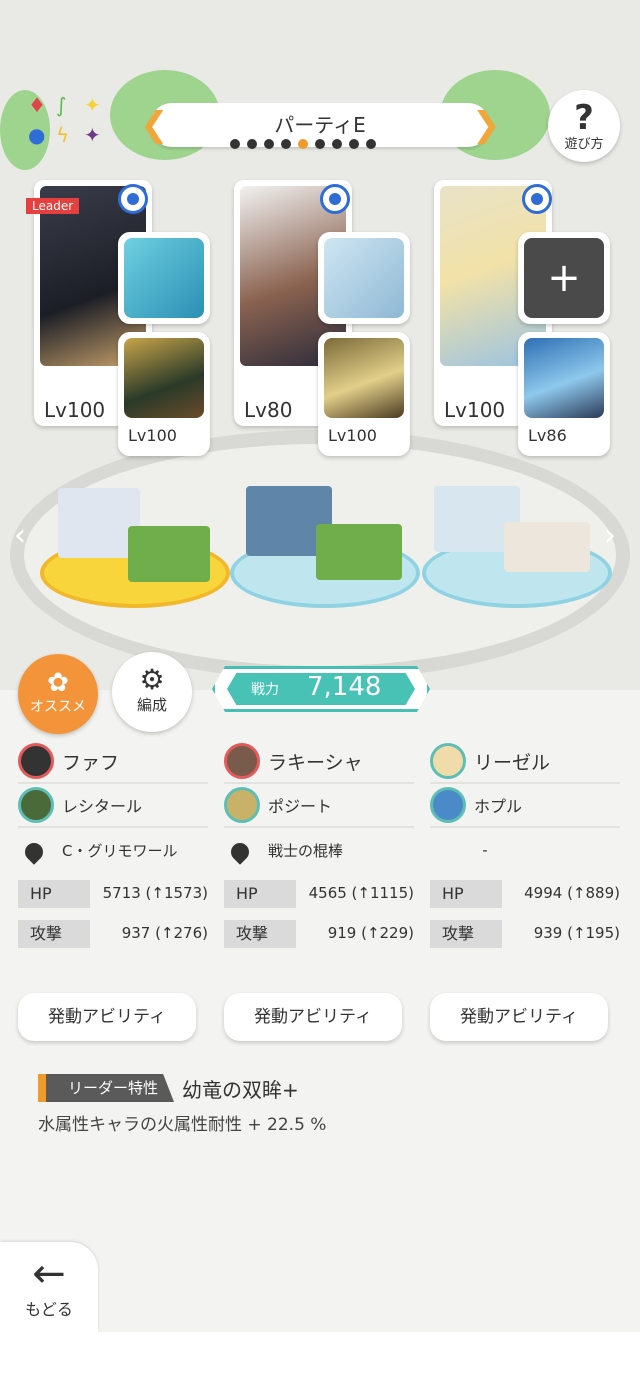  I want to click on leader-tag: Leader, so click(53, 206).